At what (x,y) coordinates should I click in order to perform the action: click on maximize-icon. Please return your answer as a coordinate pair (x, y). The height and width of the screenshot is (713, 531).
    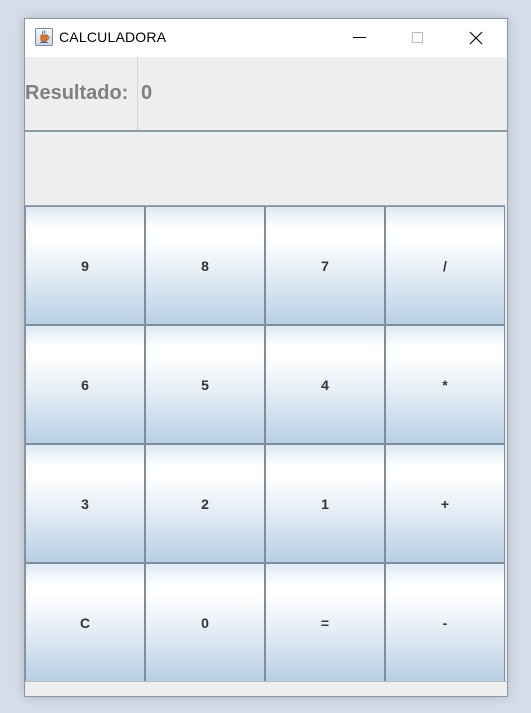
    Looking at the image, I should click on (417, 37).